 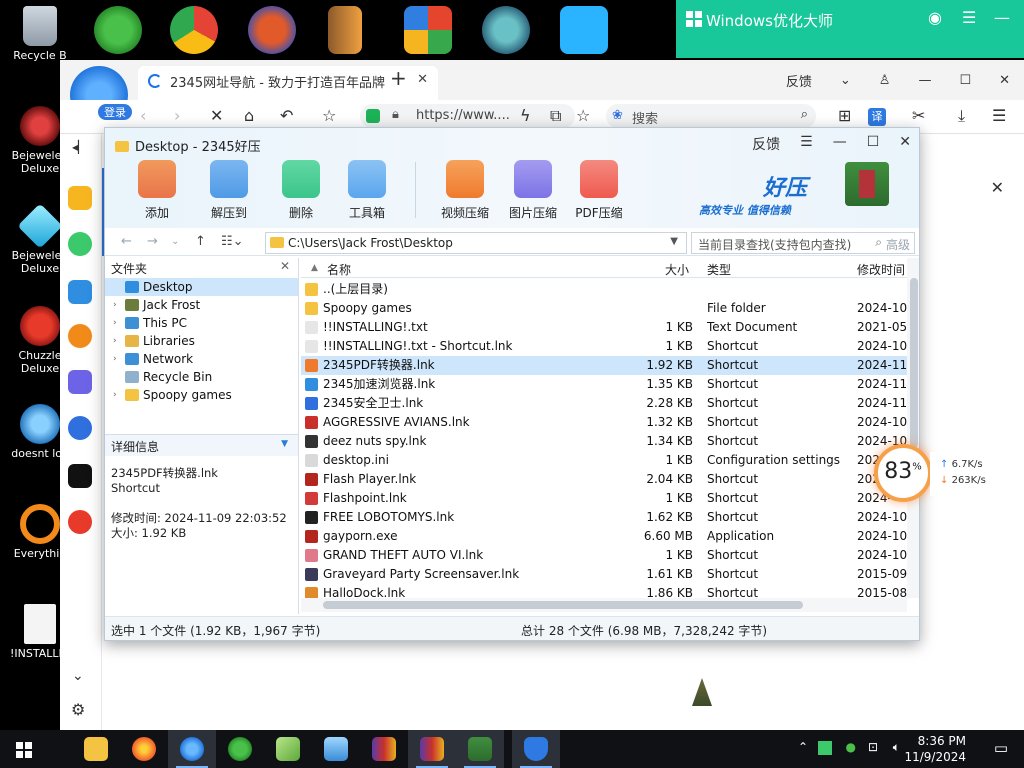 What do you see at coordinates (506, 30) in the screenshot?
I see `character-icon` at bounding box center [506, 30].